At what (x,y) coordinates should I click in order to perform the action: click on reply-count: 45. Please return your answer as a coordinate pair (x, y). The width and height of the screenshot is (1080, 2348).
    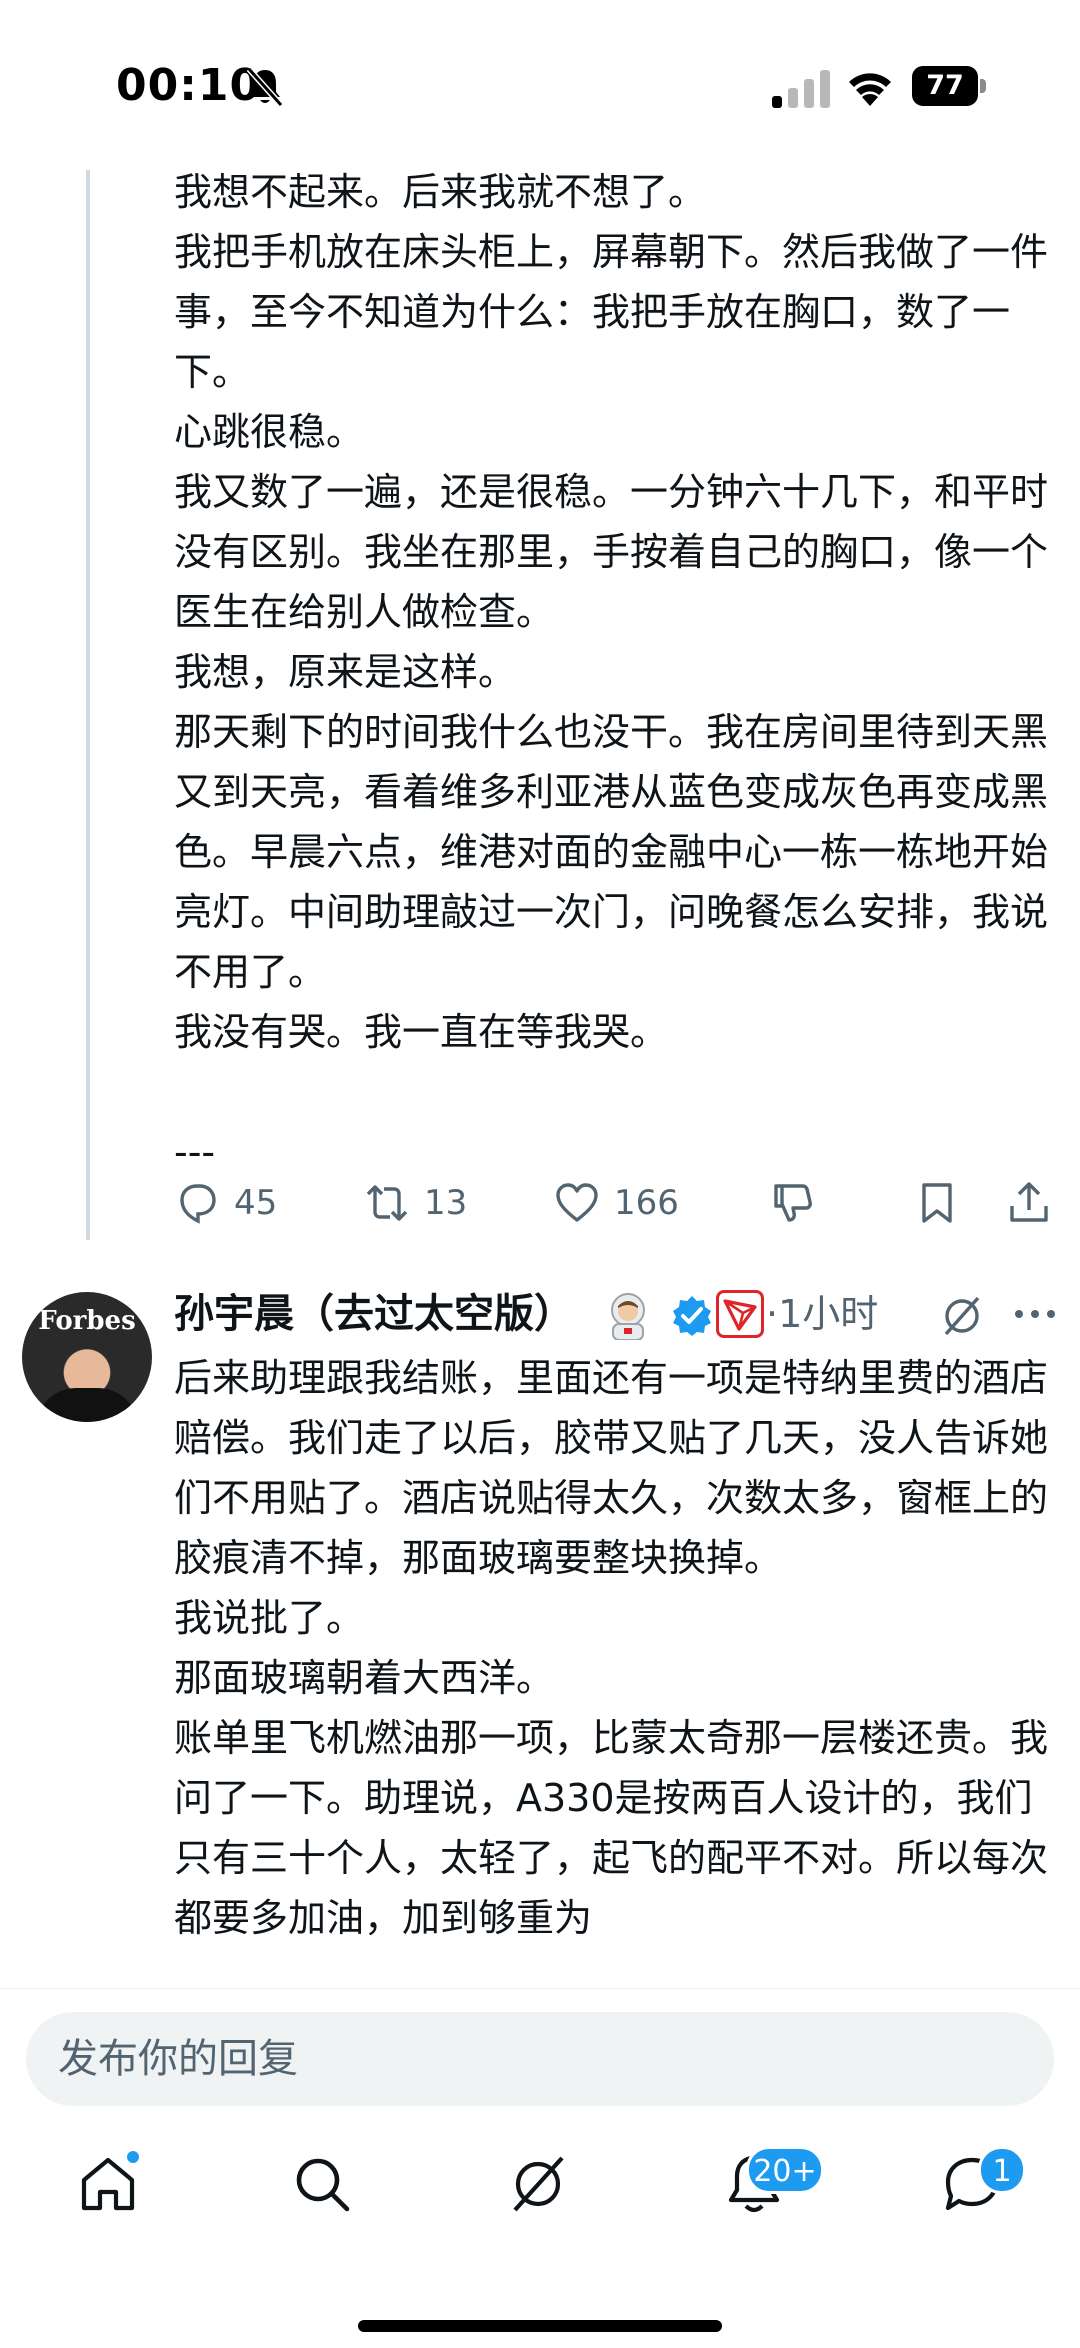
    Looking at the image, I should click on (256, 1203).